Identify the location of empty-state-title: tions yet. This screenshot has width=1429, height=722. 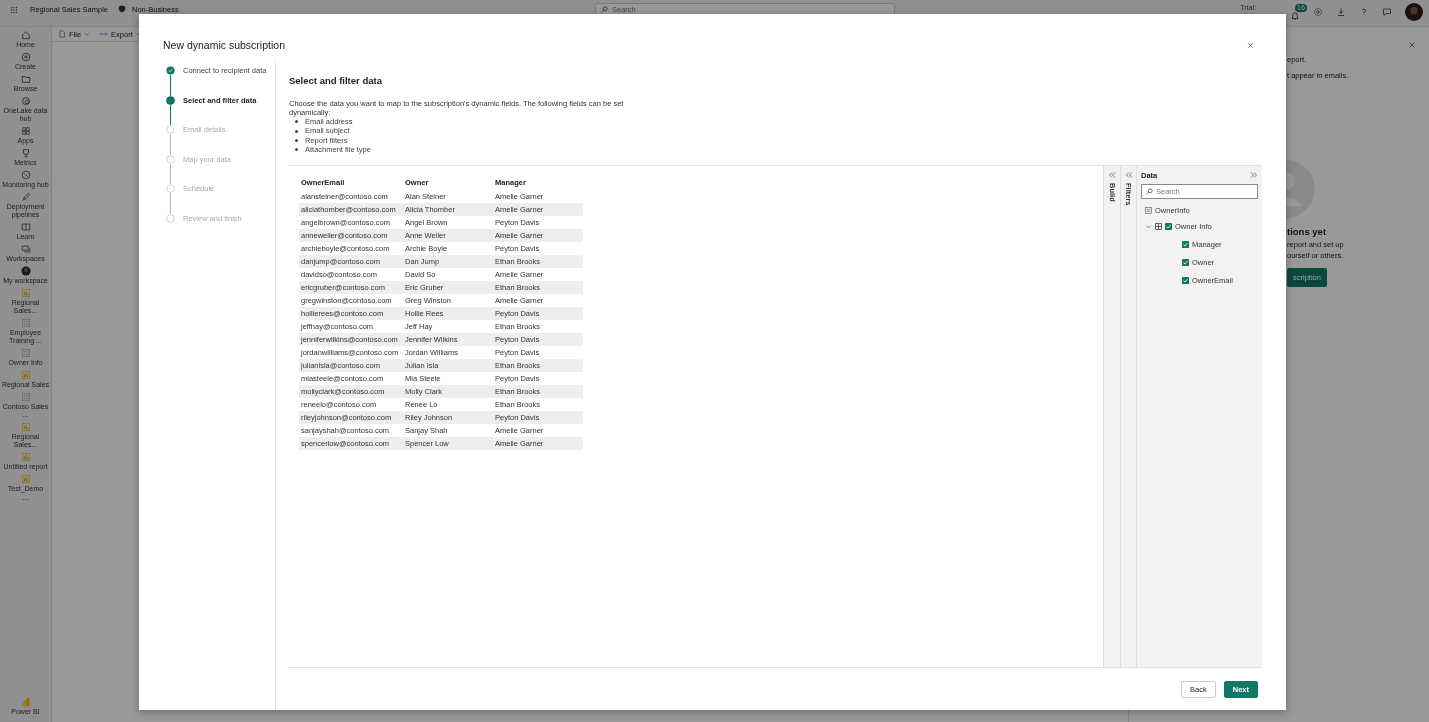
(1307, 231).